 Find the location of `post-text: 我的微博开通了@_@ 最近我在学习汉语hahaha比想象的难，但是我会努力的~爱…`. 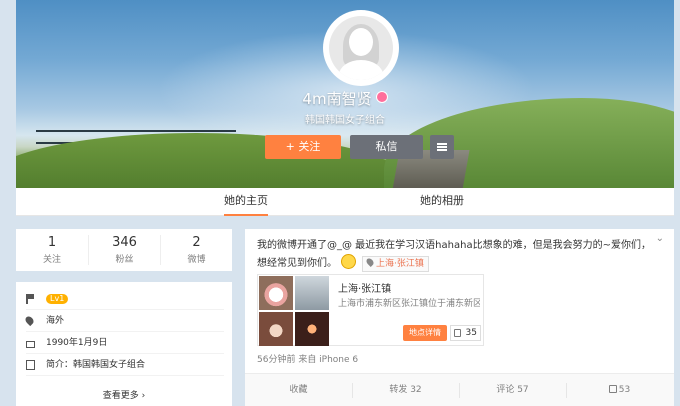

post-text: 我的微博开通了@_@ 最近我在学习汉语hahaha比想象的难，但是我会努力的~爱… is located at coordinates (454, 254).